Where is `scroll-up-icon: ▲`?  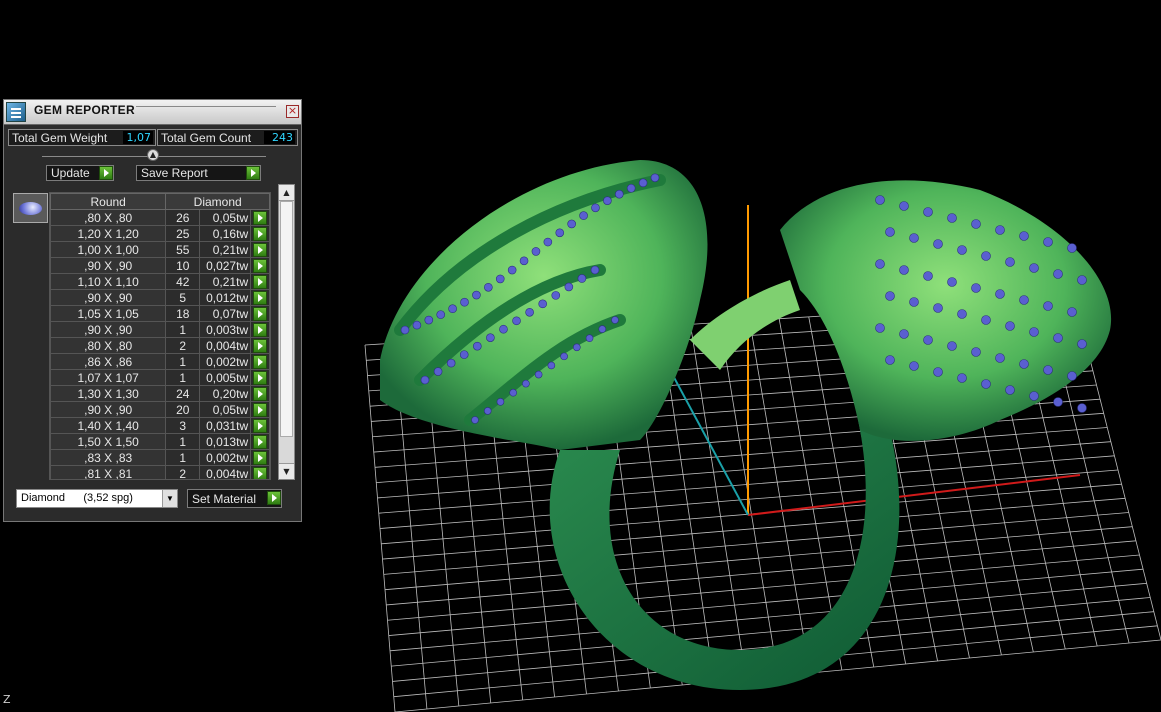
scroll-up-icon: ▲ is located at coordinates (286, 193).